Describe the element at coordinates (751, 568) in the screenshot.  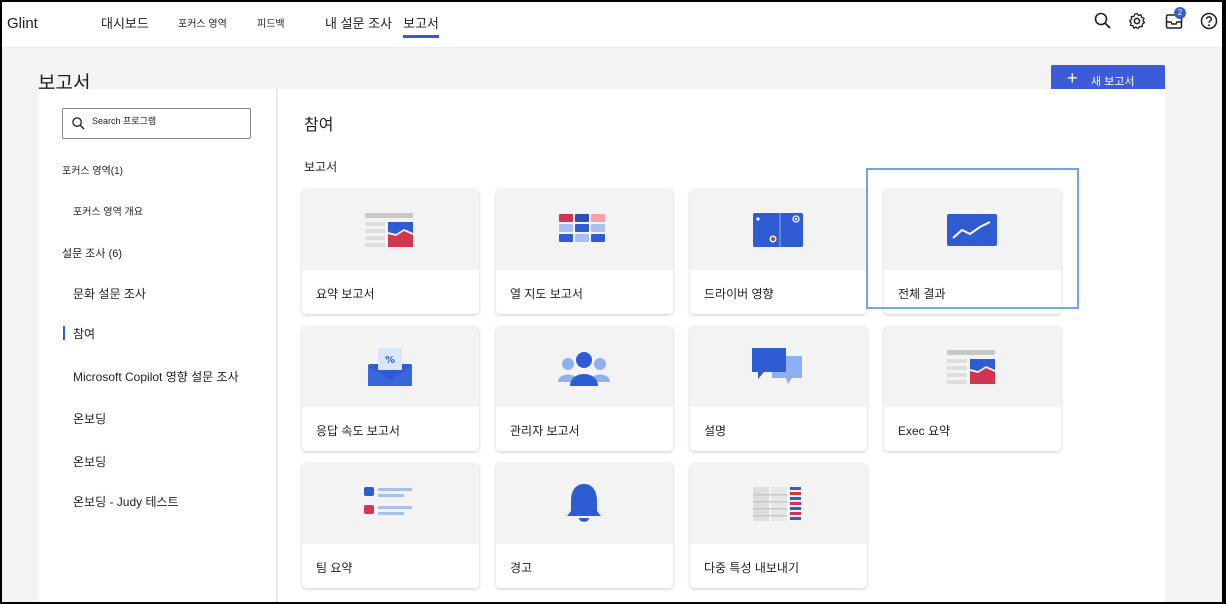
I see `card-label: 다중 특성 내보내기` at that location.